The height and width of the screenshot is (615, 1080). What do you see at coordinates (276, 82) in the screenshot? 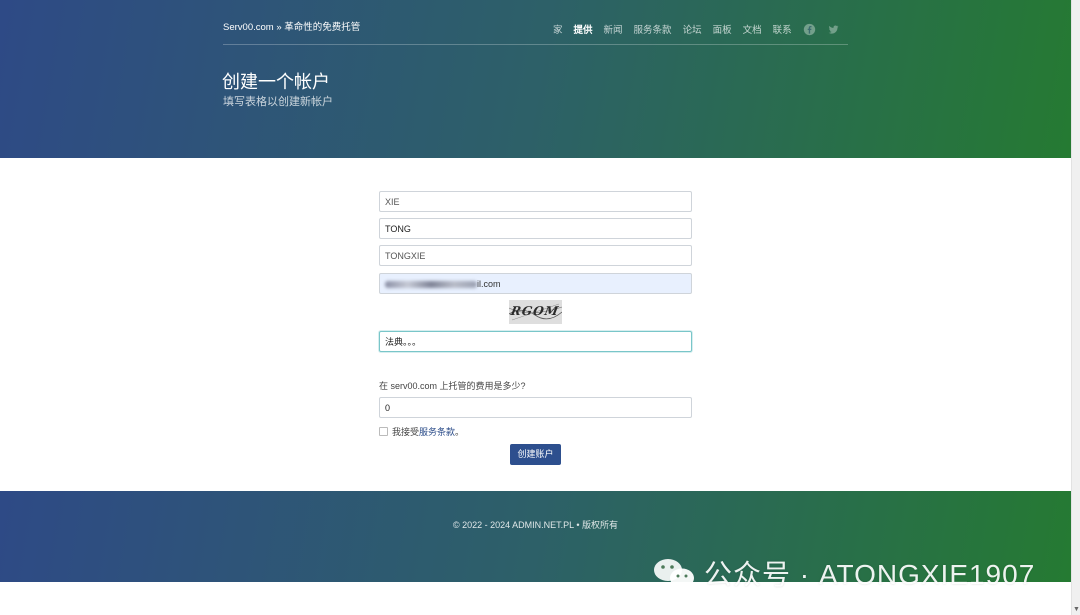
I see `page-title: 创建一个帐户` at bounding box center [276, 82].